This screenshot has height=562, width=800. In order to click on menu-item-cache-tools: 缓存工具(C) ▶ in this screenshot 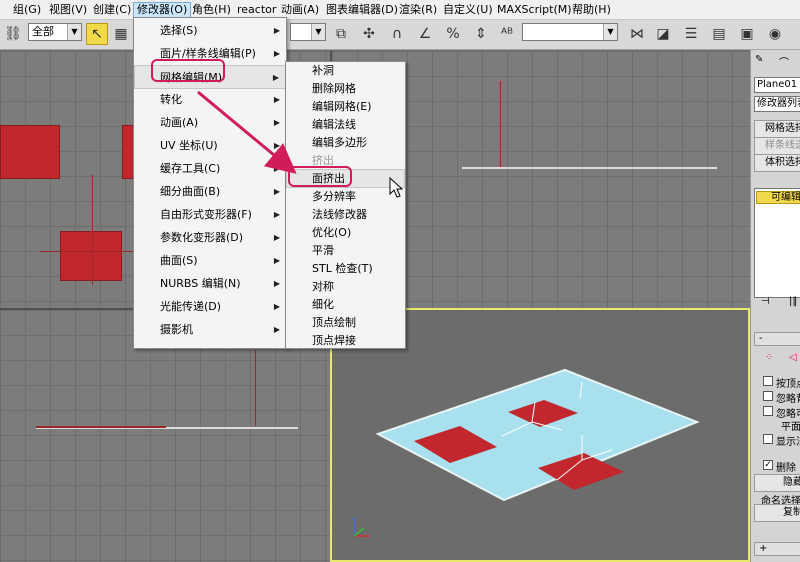, I will do `click(210, 169)`.